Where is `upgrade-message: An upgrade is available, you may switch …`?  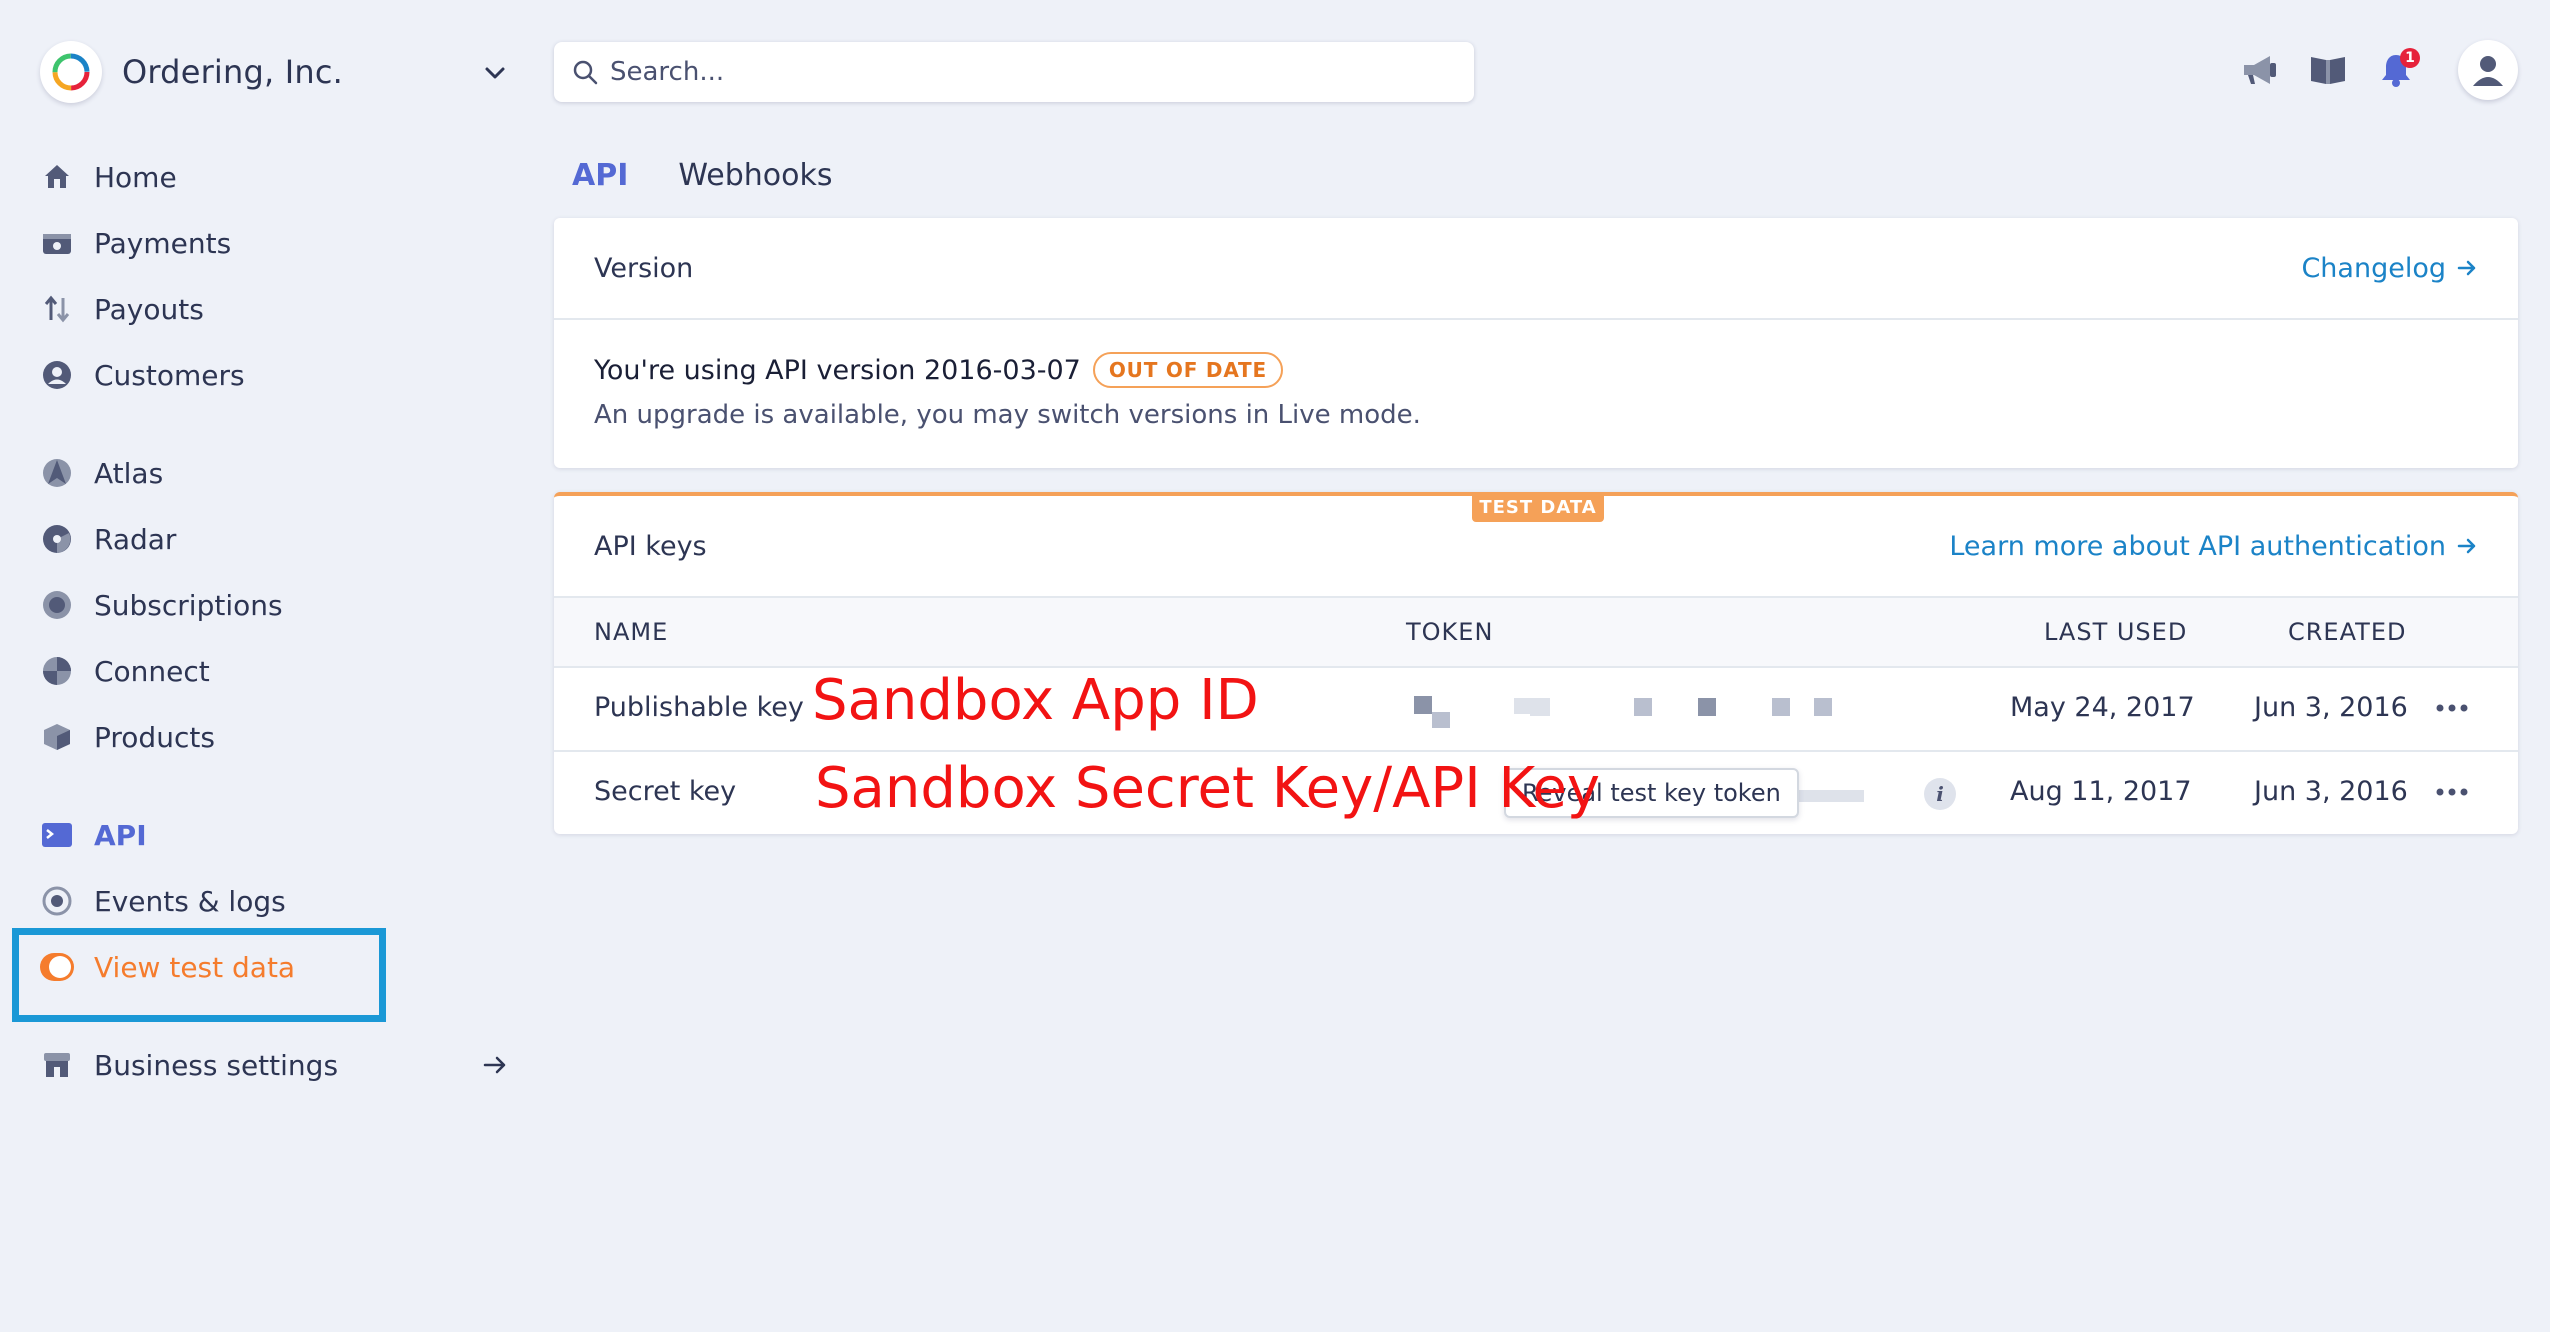 upgrade-message: An upgrade is available, you may switch … is located at coordinates (1007, 415).